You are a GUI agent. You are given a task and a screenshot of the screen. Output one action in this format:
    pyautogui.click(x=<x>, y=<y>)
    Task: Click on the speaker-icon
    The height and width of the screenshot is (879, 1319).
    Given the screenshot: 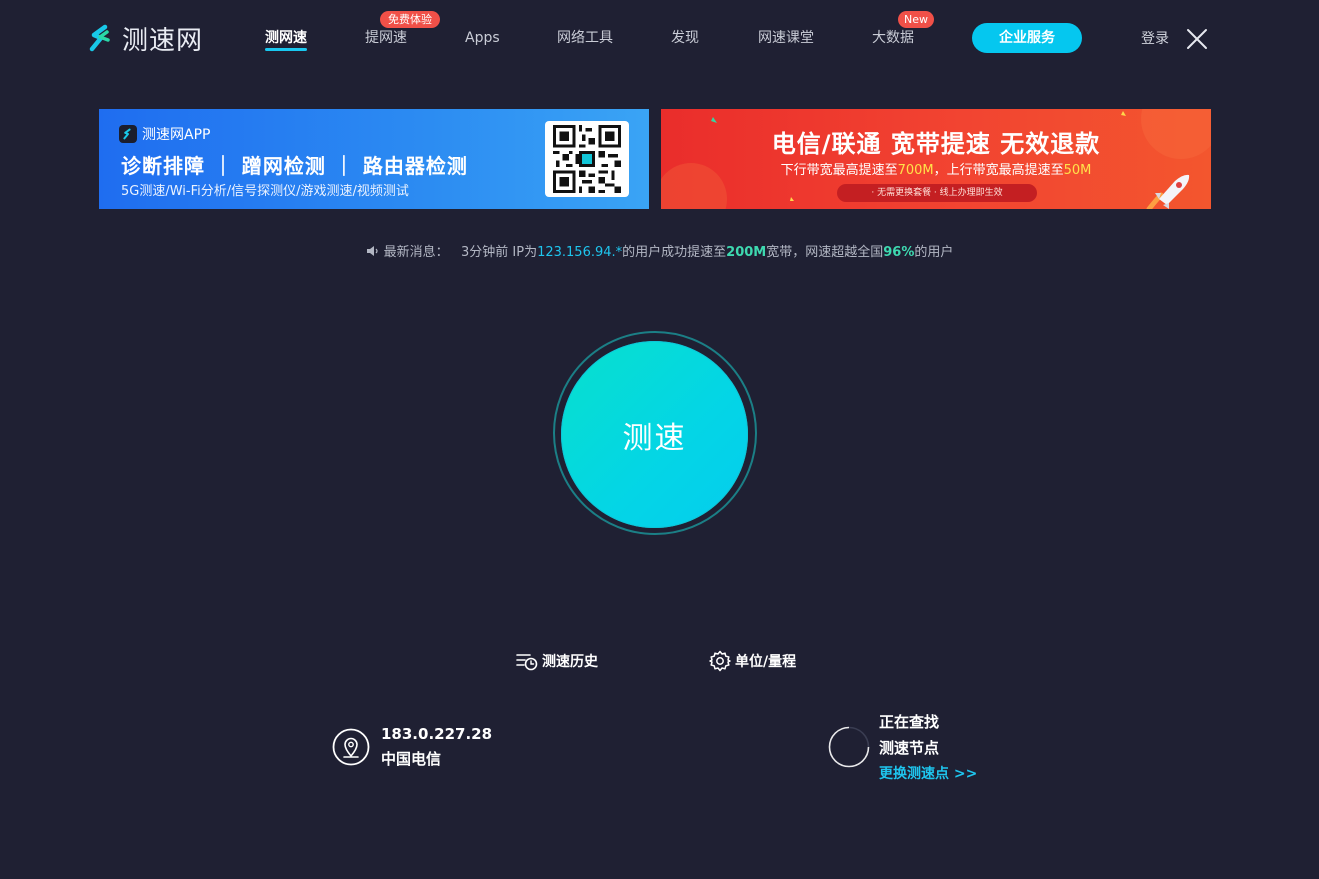 What is the action you would take?
    pyautogui.click(x=372, y=251)
    